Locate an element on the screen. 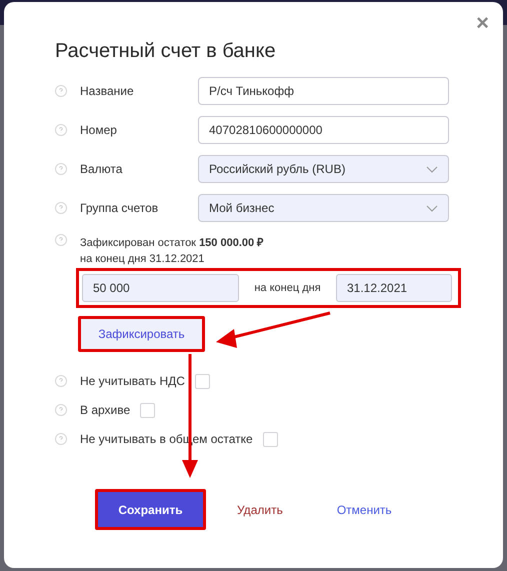 The width and height of the screenshot is (507, 571). date-field: 31.12.2021 is located at coordinates (394, 288).